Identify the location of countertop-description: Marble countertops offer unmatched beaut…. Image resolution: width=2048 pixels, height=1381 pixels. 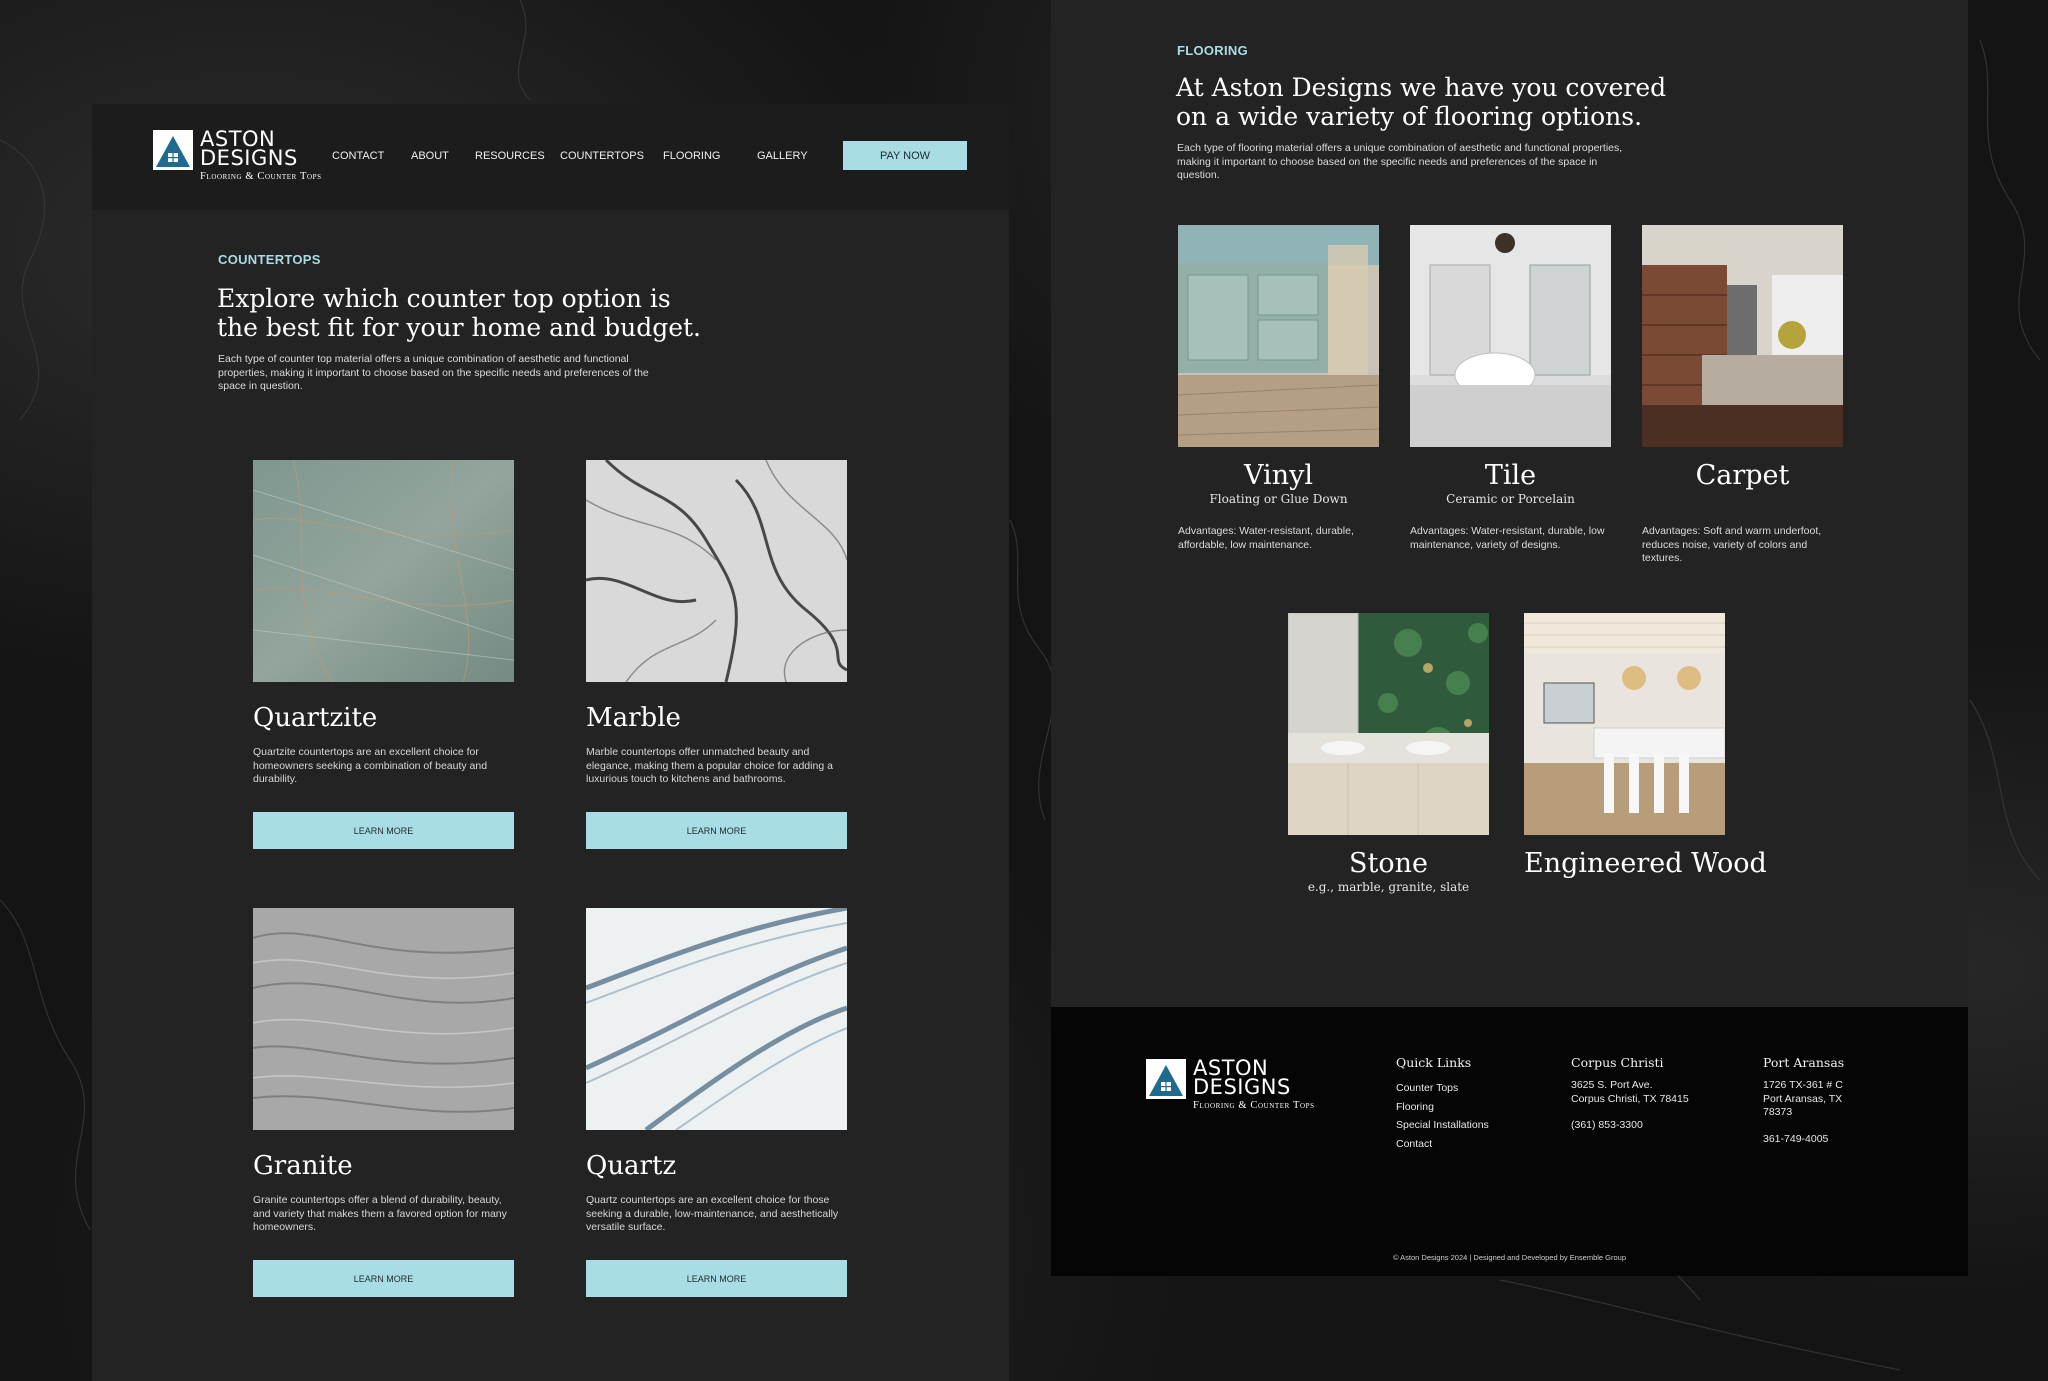
(709, 765).